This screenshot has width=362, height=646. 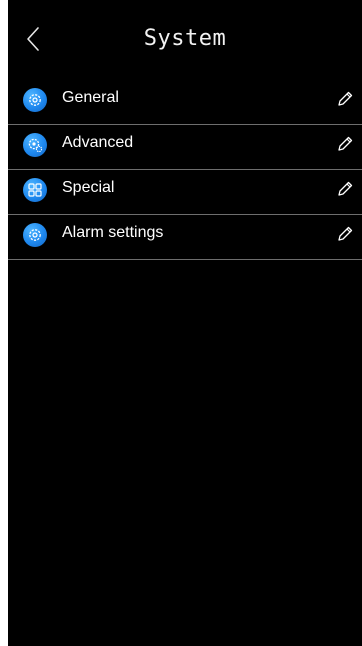 What do you see at coordinates (90, 97) in the screenshot?
I see `menu-item-label: General` at bounding box center [90, 97].